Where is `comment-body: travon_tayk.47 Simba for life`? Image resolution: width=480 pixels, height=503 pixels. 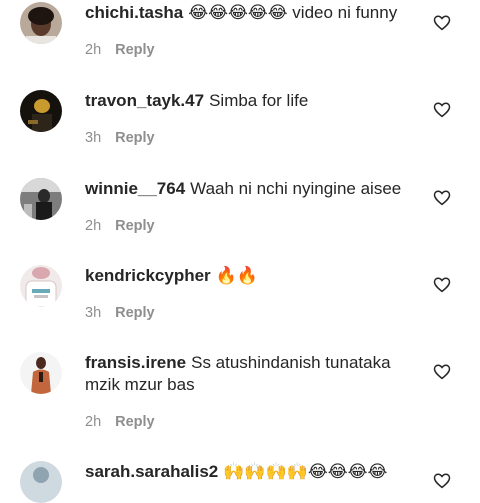 comment-body: travon_tayk.47 Simba for life is located at coordinates (250, 101).